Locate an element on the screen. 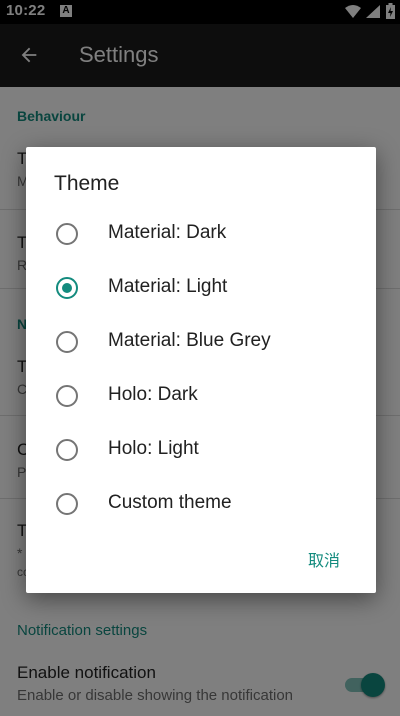 Image resolution: width=400 pixels, height=716 pixels. theme-option-label: Holo: Light is located at coordinates (153, 448).